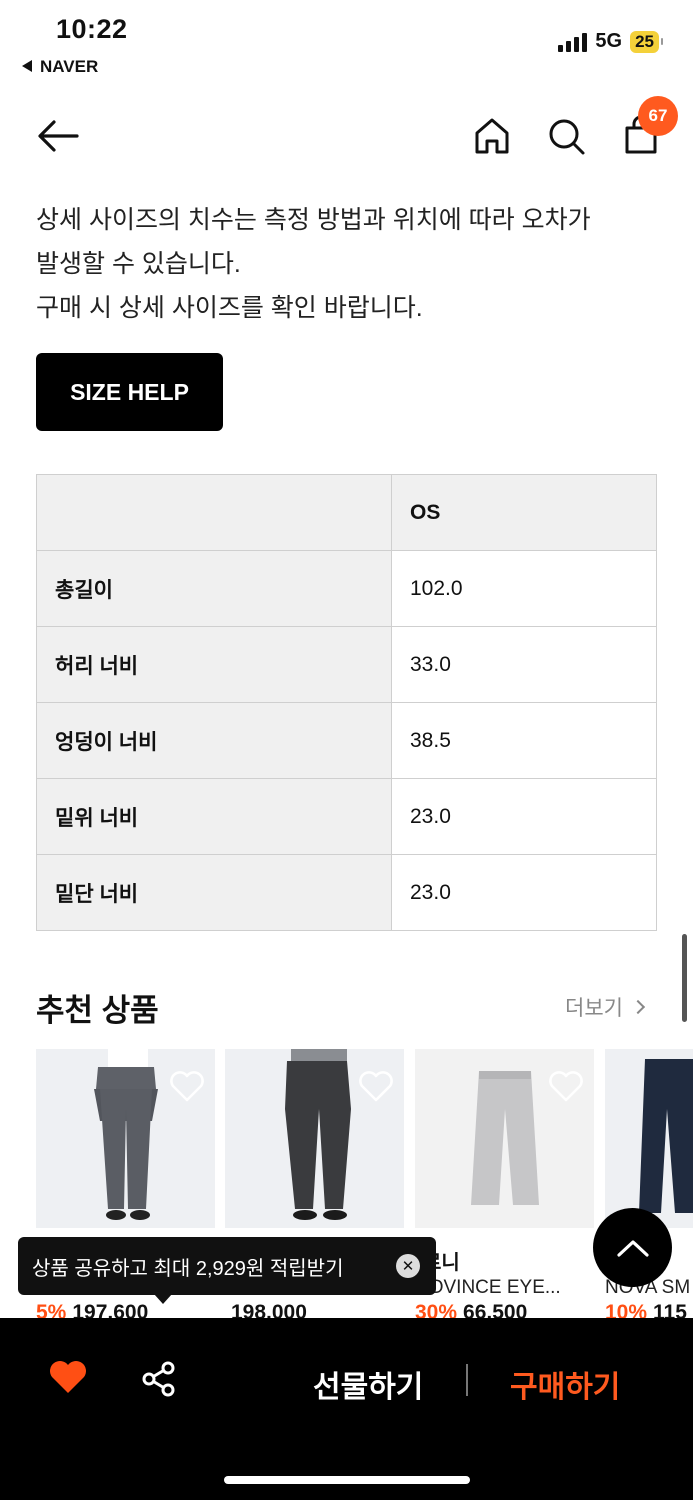  I want to click on back-to-app: NAVER, so click(60, 67).